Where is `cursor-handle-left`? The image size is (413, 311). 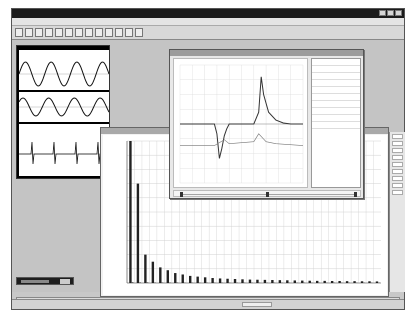 cursor-handle-left is located at coordinates (181, 194).